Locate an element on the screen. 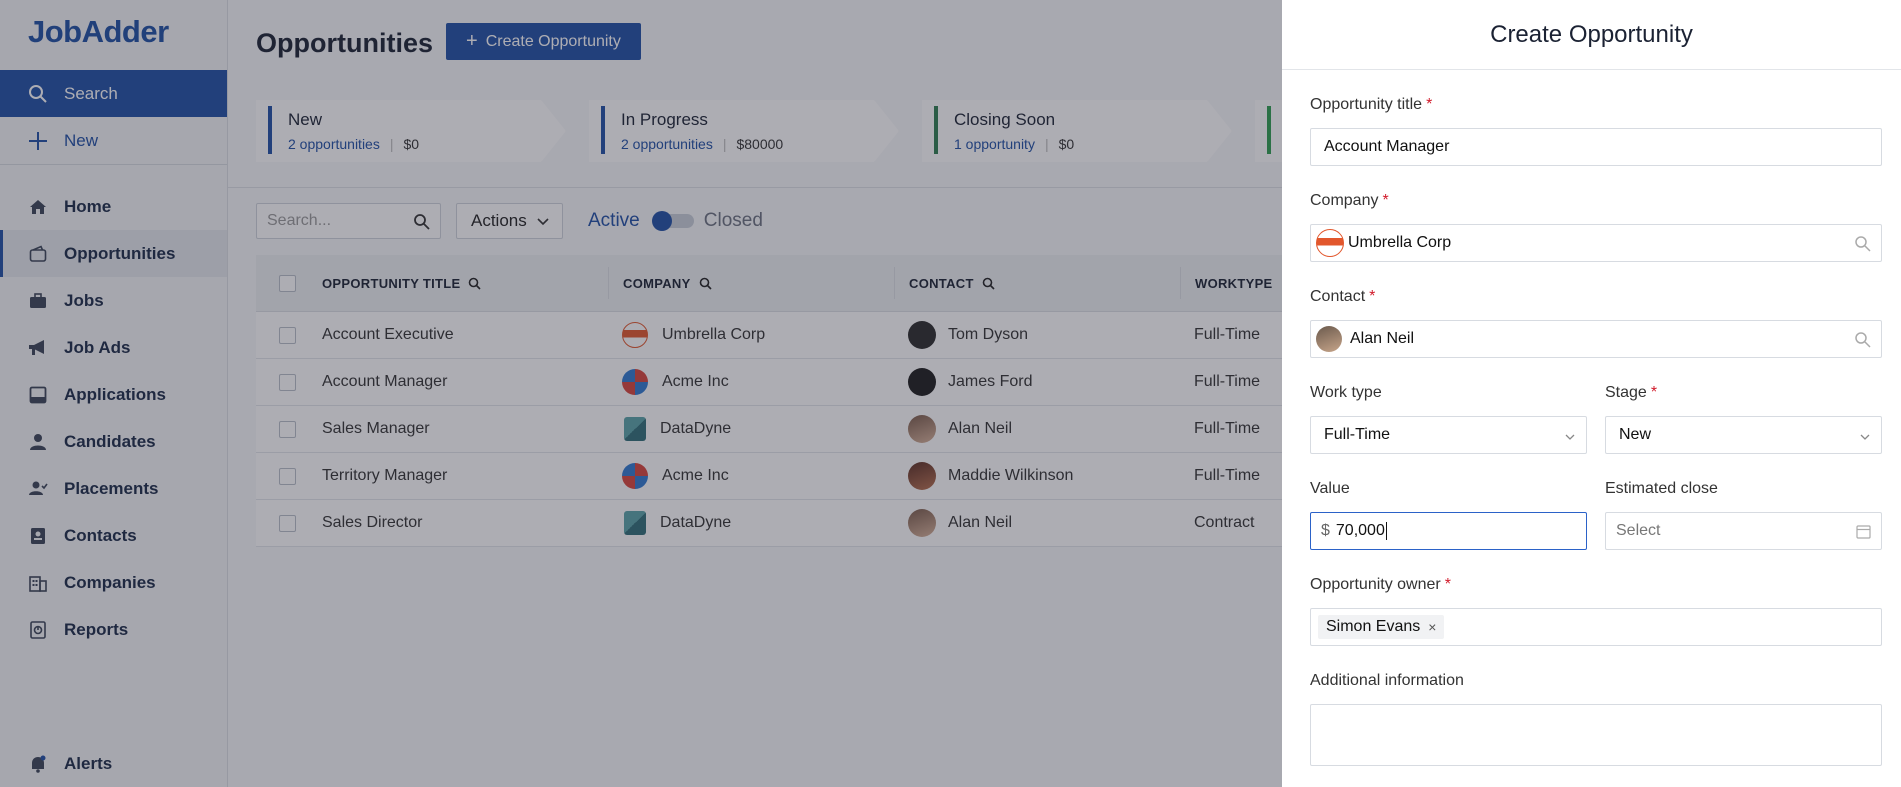 The image size is (1901, 787). chip-label: Simon Evans is located at coordinates (1373, 626).